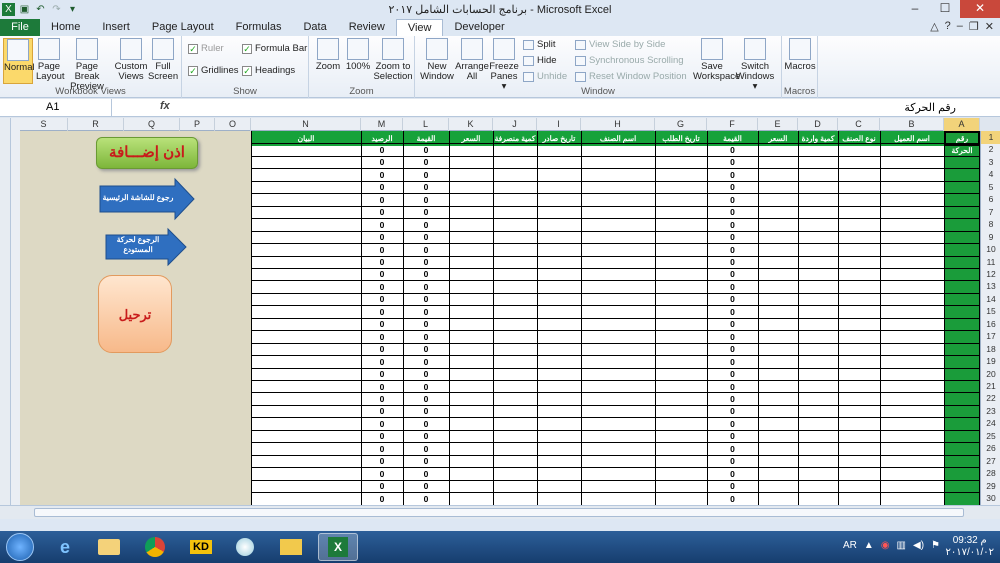 Image resolution: width=1000 pixels, height=563 pixels. What do you see at coordinates (540, 60) in the screenshot?
I see `hide-button: Hide` at bounding box center [540, 60].